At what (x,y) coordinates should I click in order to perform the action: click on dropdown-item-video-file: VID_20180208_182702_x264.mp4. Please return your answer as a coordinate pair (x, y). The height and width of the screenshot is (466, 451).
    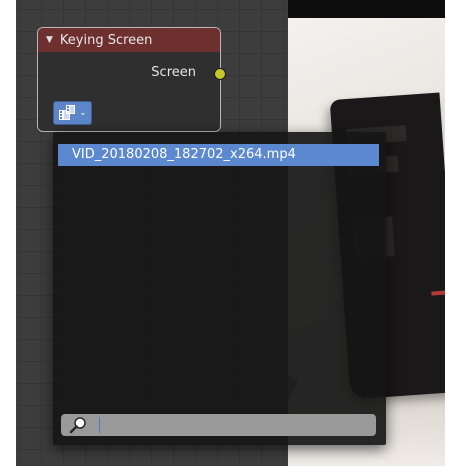
    Looking at the image, I should click on (218, 155).